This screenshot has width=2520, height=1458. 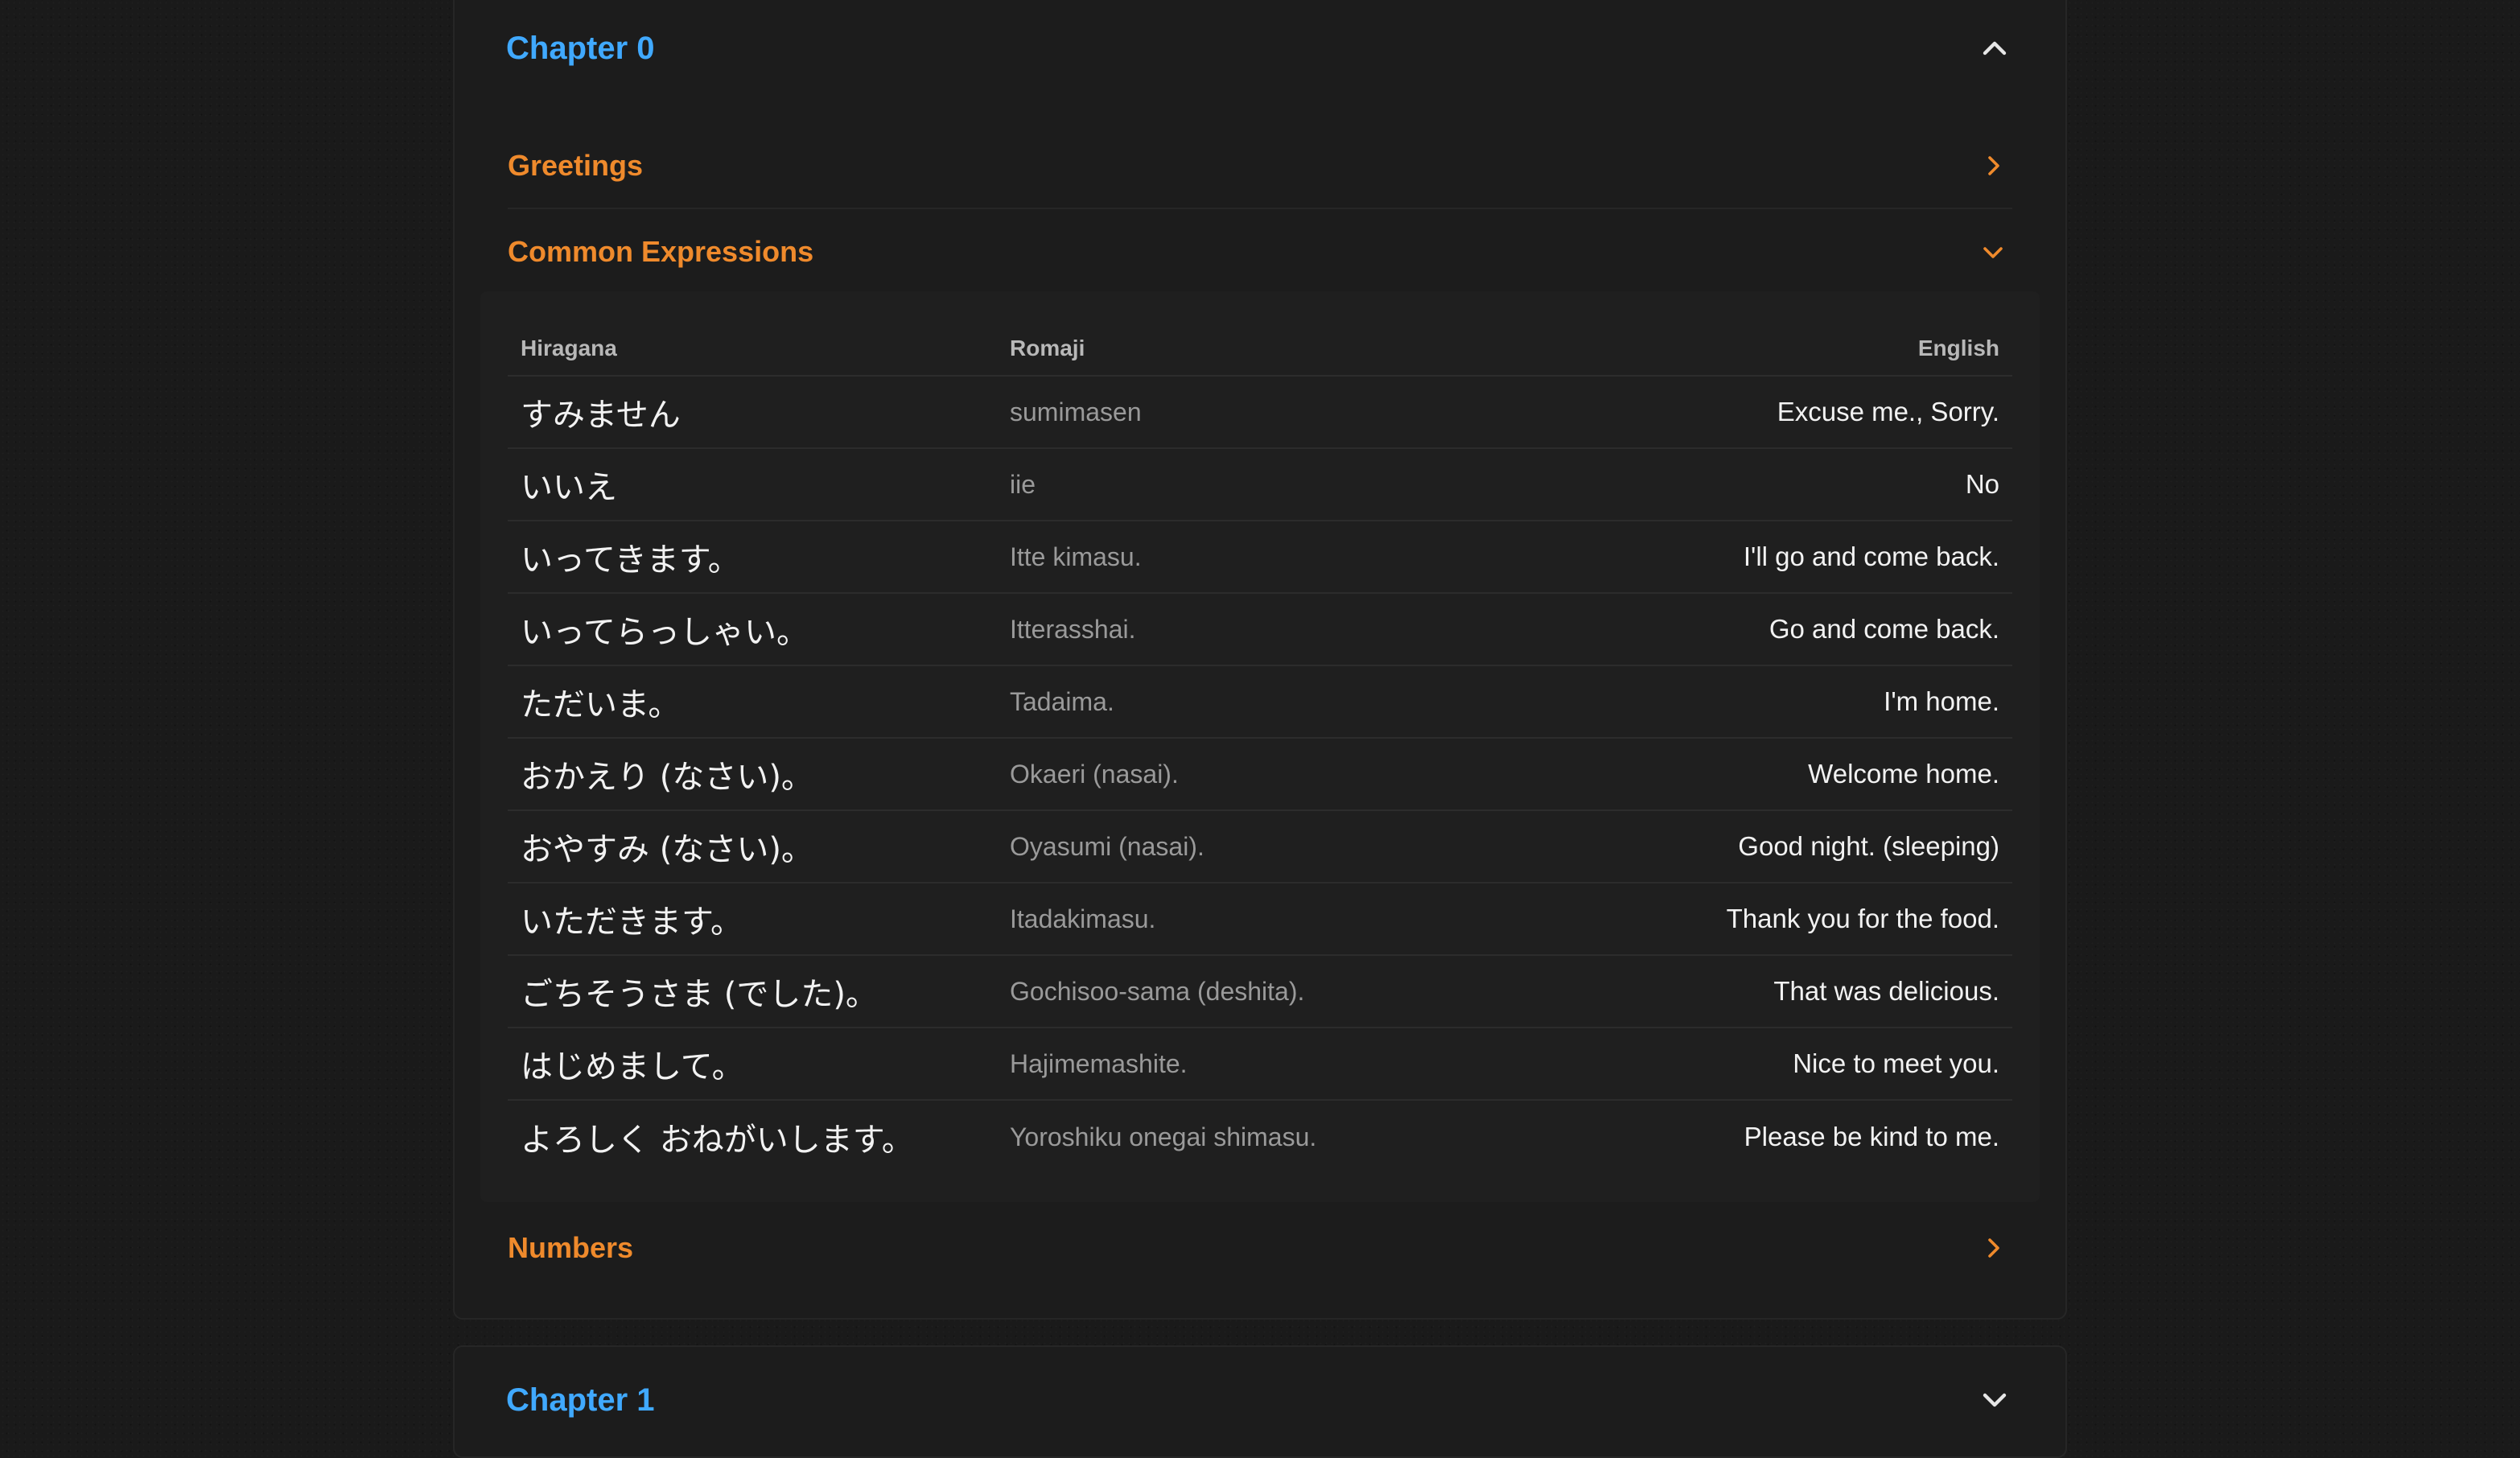 I want to click on cell-romaji: Itterasshai., so click(x=1073, y=629).